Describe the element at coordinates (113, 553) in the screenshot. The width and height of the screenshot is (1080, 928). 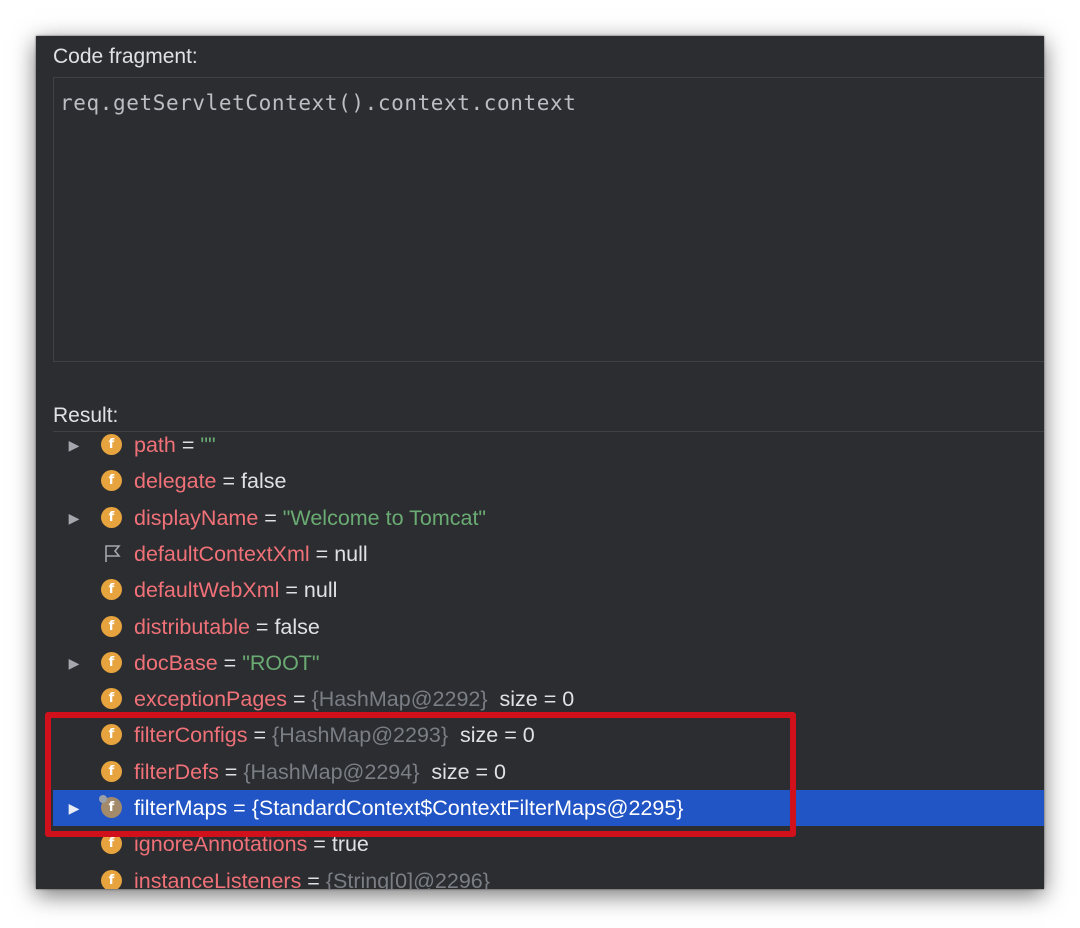
I see `flag-icon` at that location.